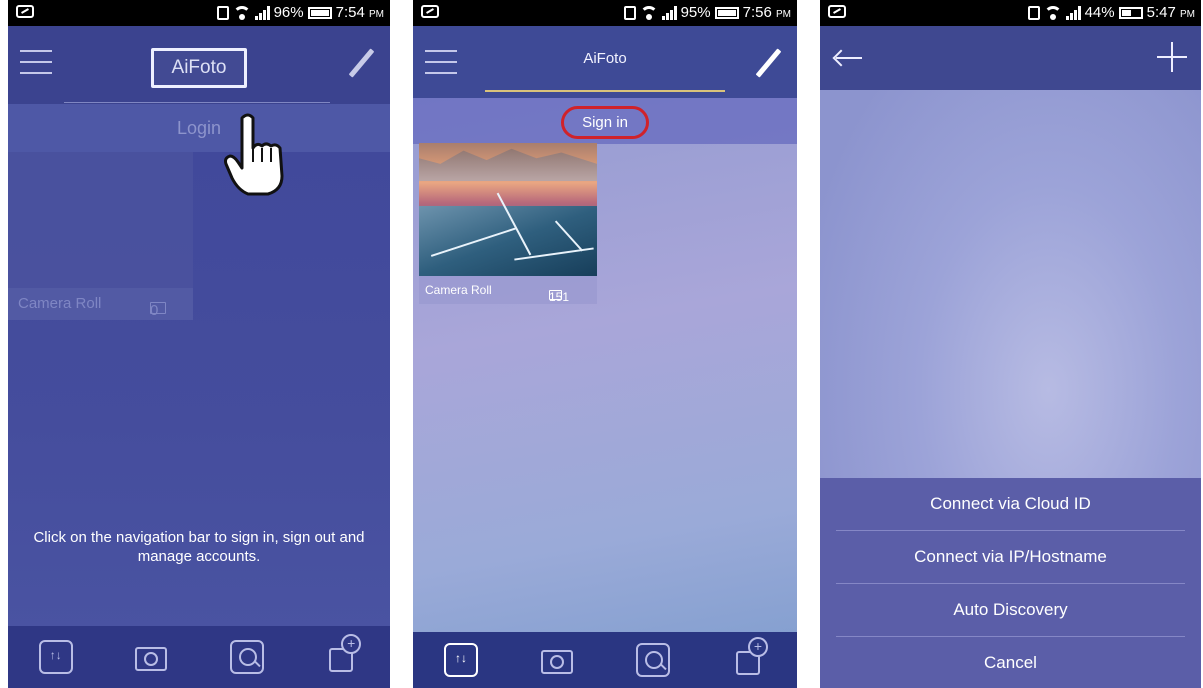 This screenshot has height=688, width=1203. I want to click on album-caption: Camera Roll 151, so click(508, 290).